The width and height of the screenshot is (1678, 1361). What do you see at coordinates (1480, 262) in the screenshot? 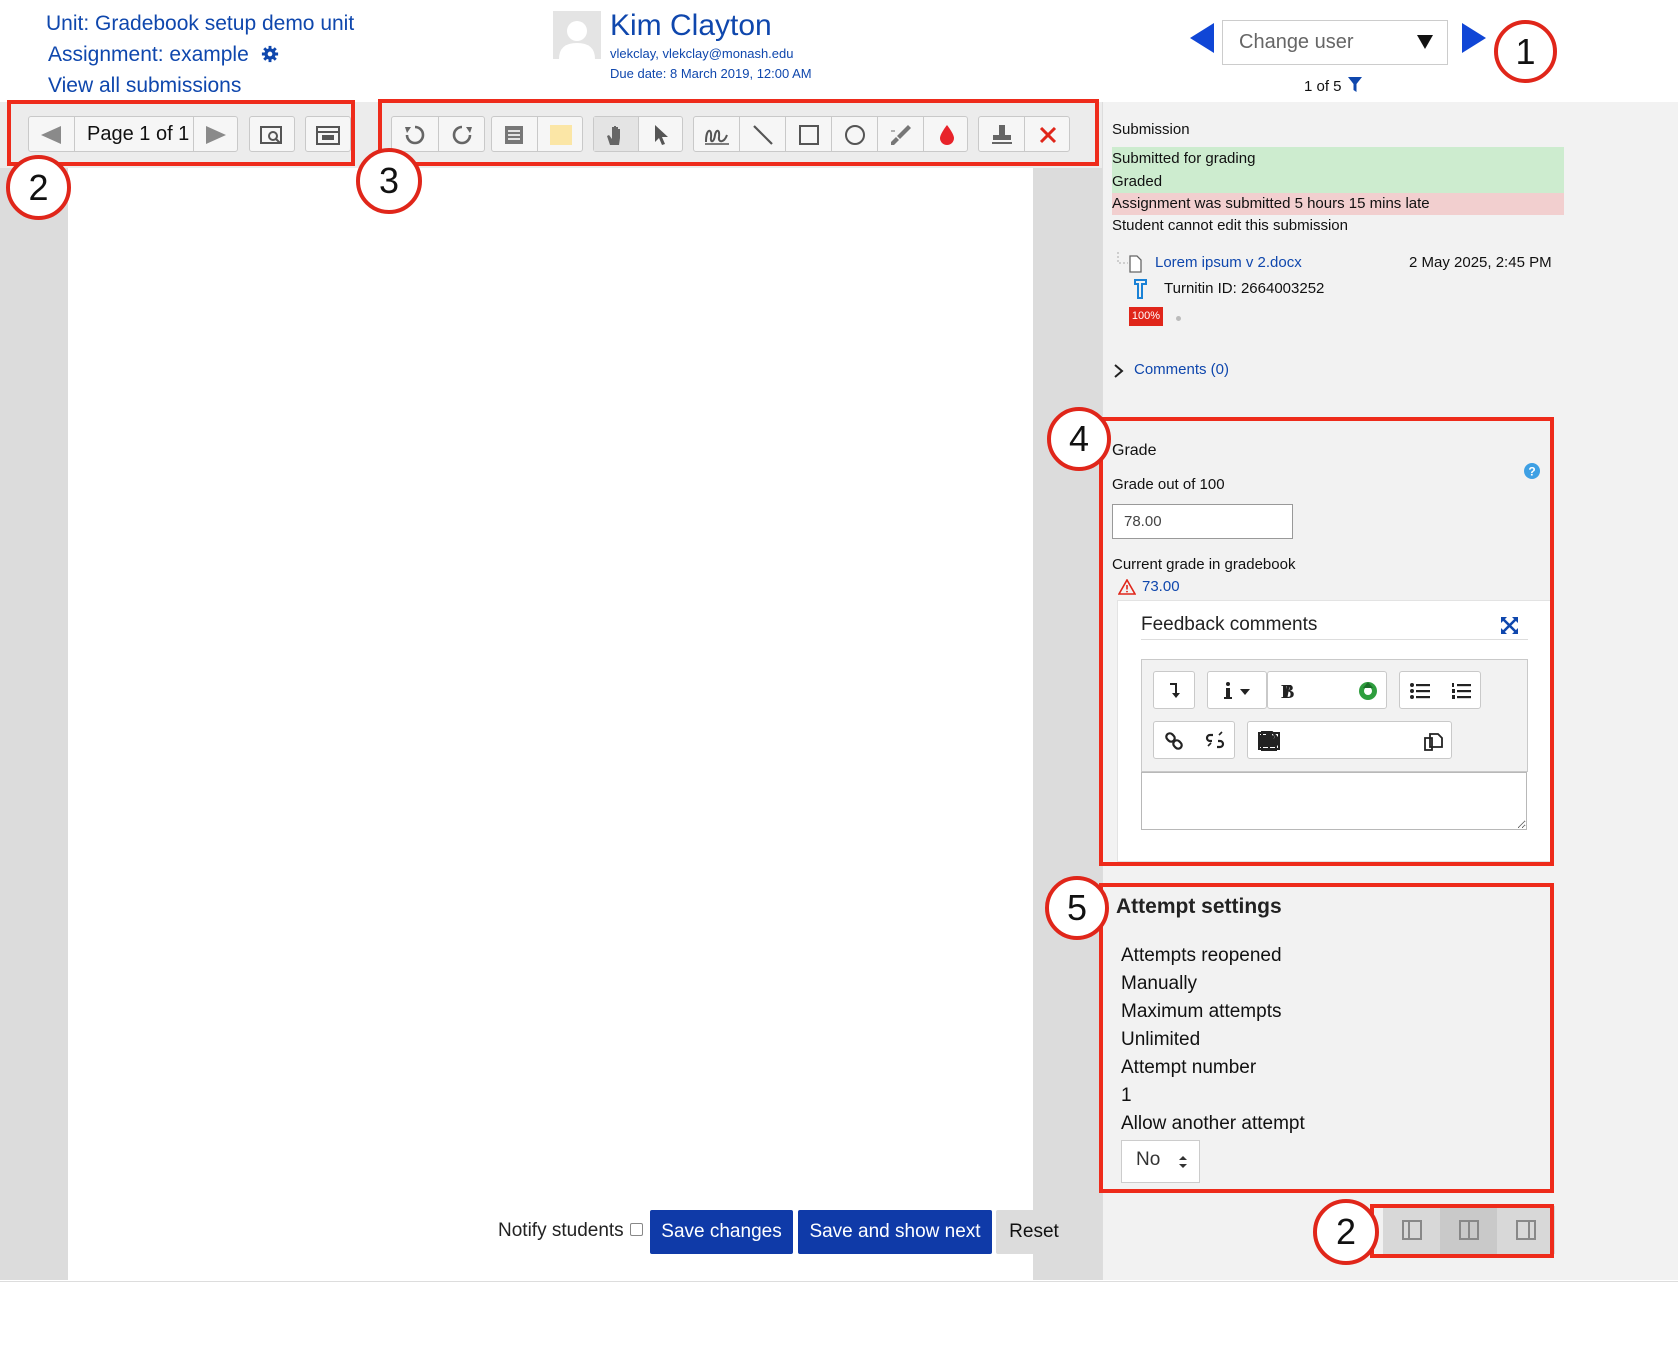
I see `file-date: 2 May 2025, 2:45 PM` at bounding box center [1480, 262].